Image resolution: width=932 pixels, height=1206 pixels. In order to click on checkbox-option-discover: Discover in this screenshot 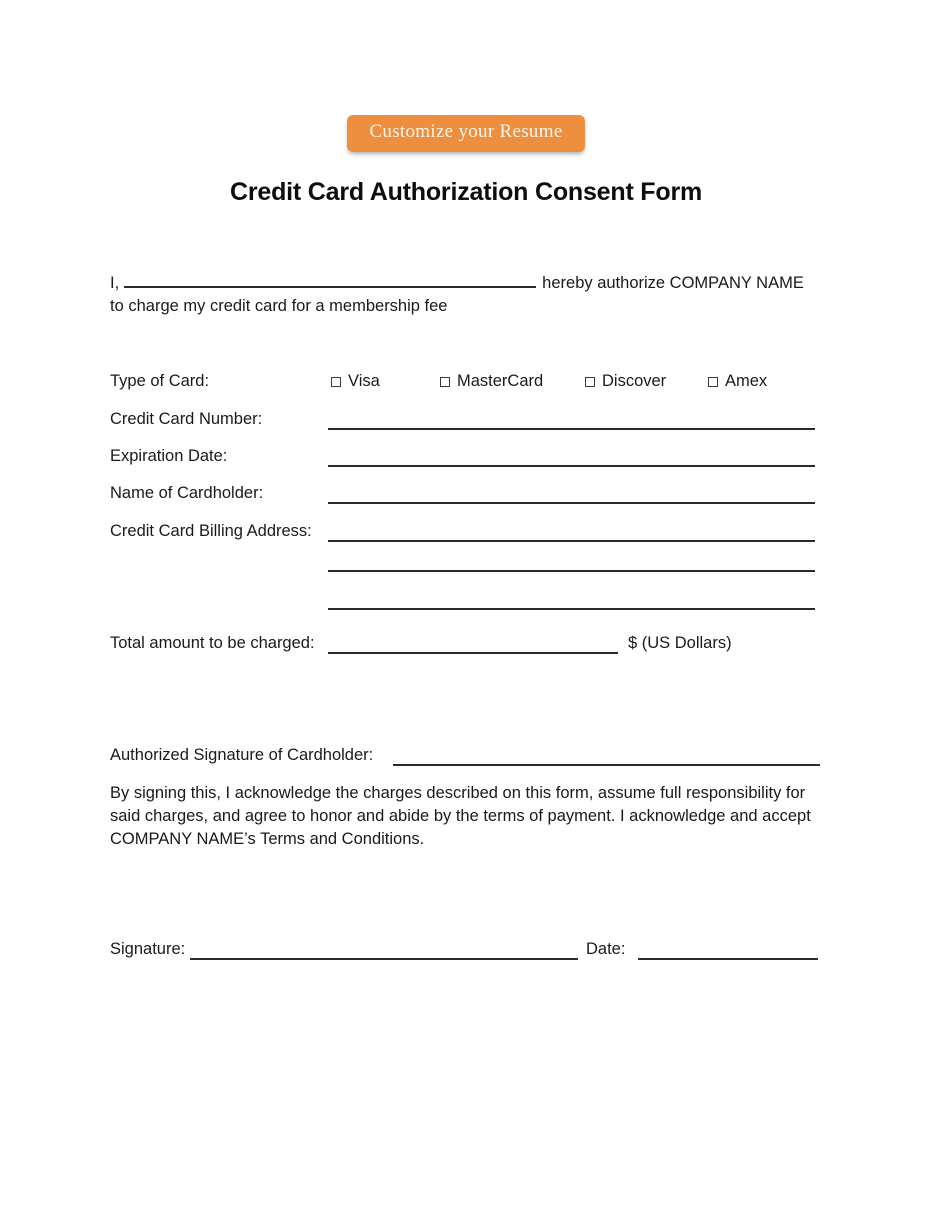, I will do `click(625, 381)`.